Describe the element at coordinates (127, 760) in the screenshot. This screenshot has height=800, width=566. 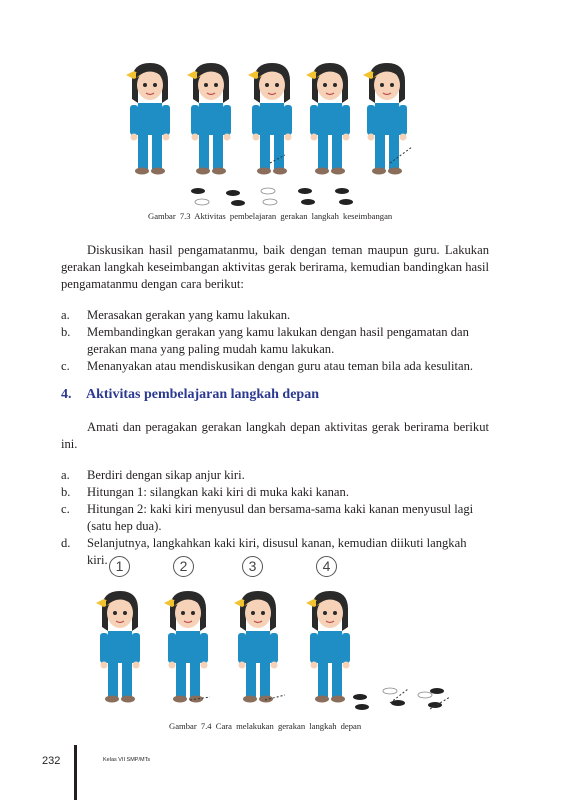
I see `book-title: Kelas VII SMP/MTs` at that location.